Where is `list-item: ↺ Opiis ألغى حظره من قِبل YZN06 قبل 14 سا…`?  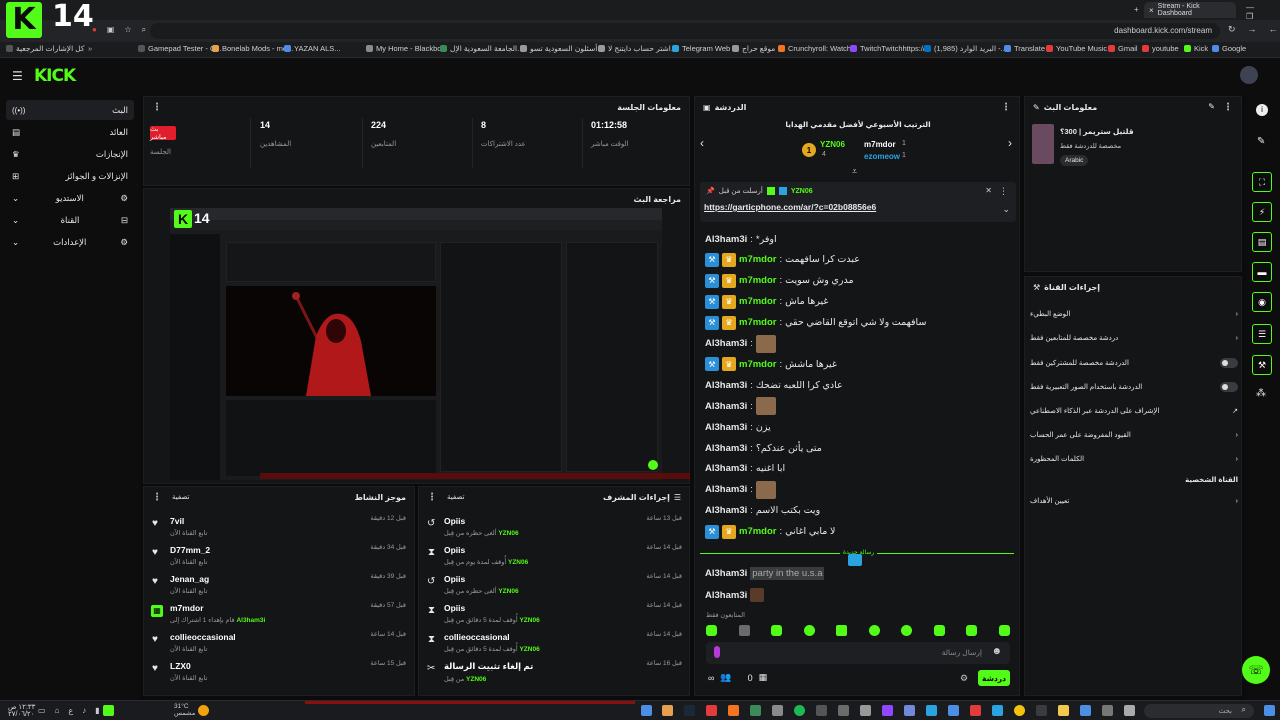 list-item: ↺ Opiis ألغى حظره من قِبل YZN06 قبل 14 سا… is located at coordinates (555, 584).